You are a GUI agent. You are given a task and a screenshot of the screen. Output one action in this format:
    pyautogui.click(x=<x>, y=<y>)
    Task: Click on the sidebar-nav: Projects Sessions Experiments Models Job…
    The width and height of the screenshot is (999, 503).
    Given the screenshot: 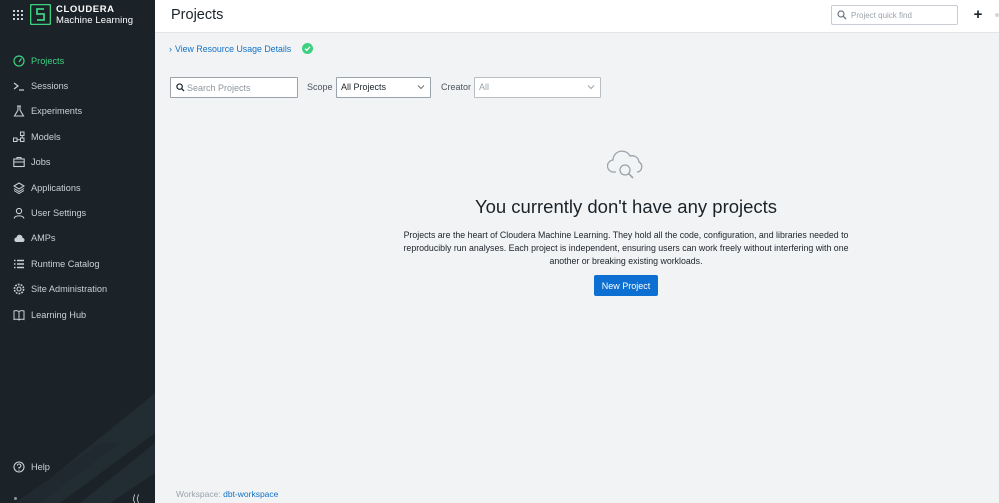 What is the action you would take?
    pyautogui.click(x=77, y=187)
    